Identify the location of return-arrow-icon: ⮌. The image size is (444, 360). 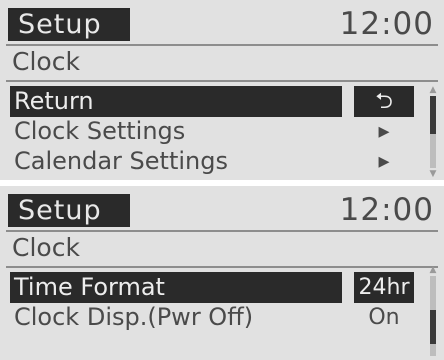
(384, 101).